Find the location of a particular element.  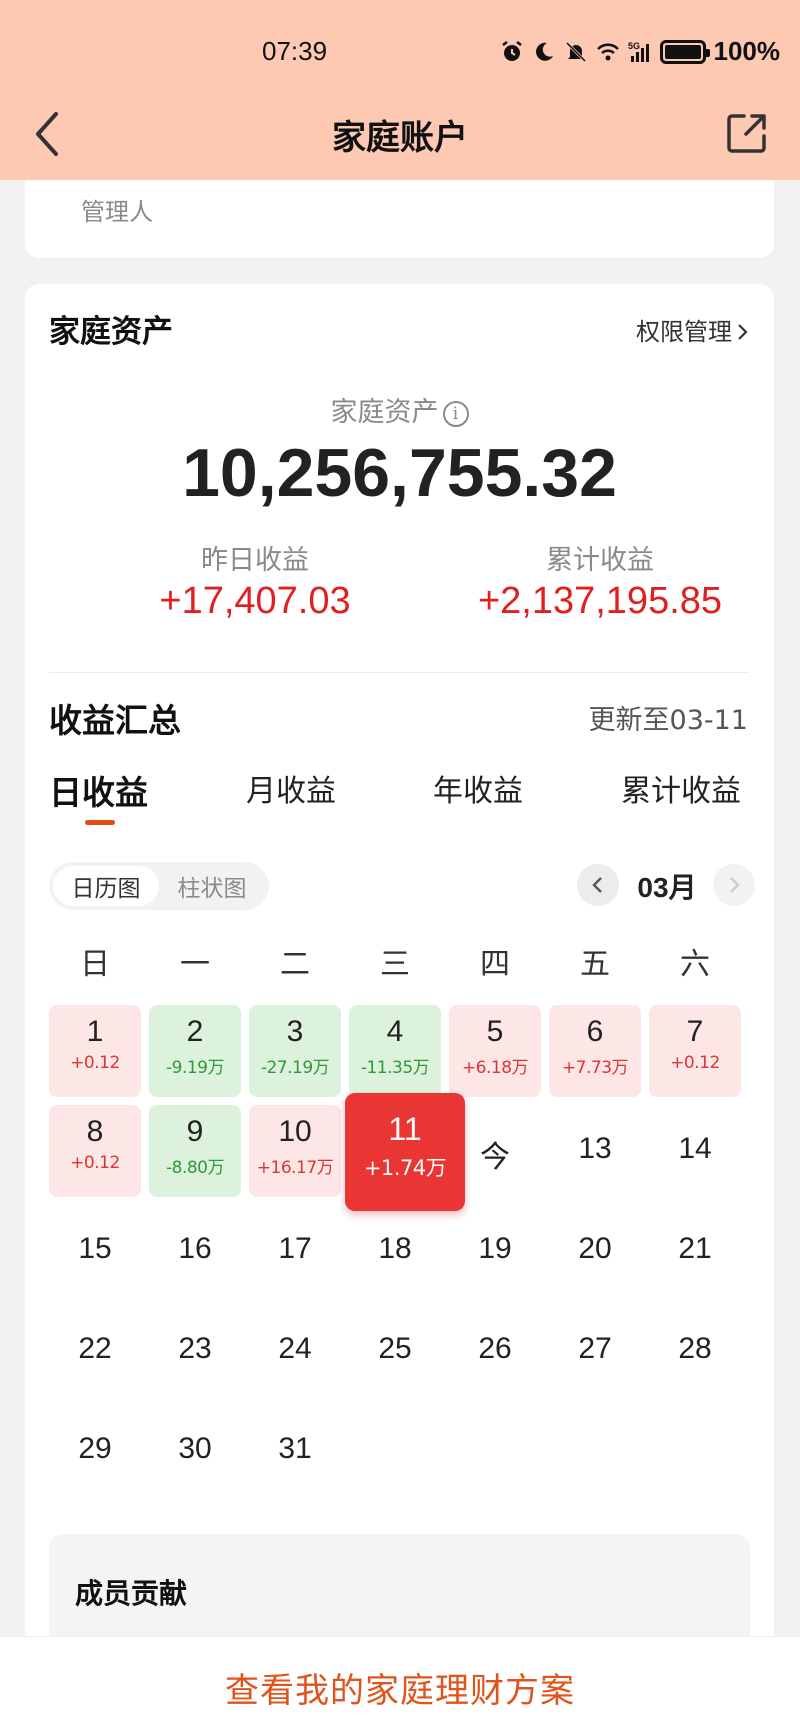

active-tab-indicator is located at coordinates (100, 822).